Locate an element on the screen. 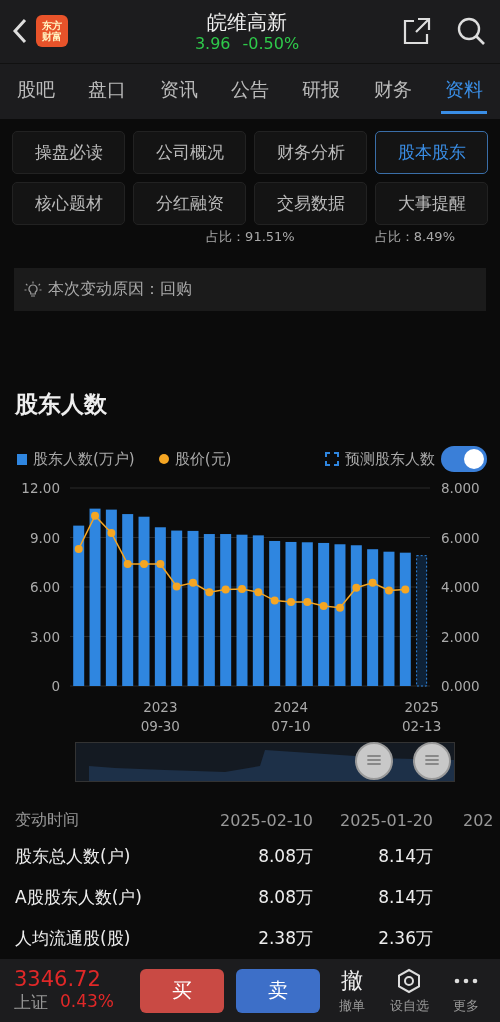 The image size is (500, 1022). legend-label: 股价(元) is located at coordinates (203, 459).